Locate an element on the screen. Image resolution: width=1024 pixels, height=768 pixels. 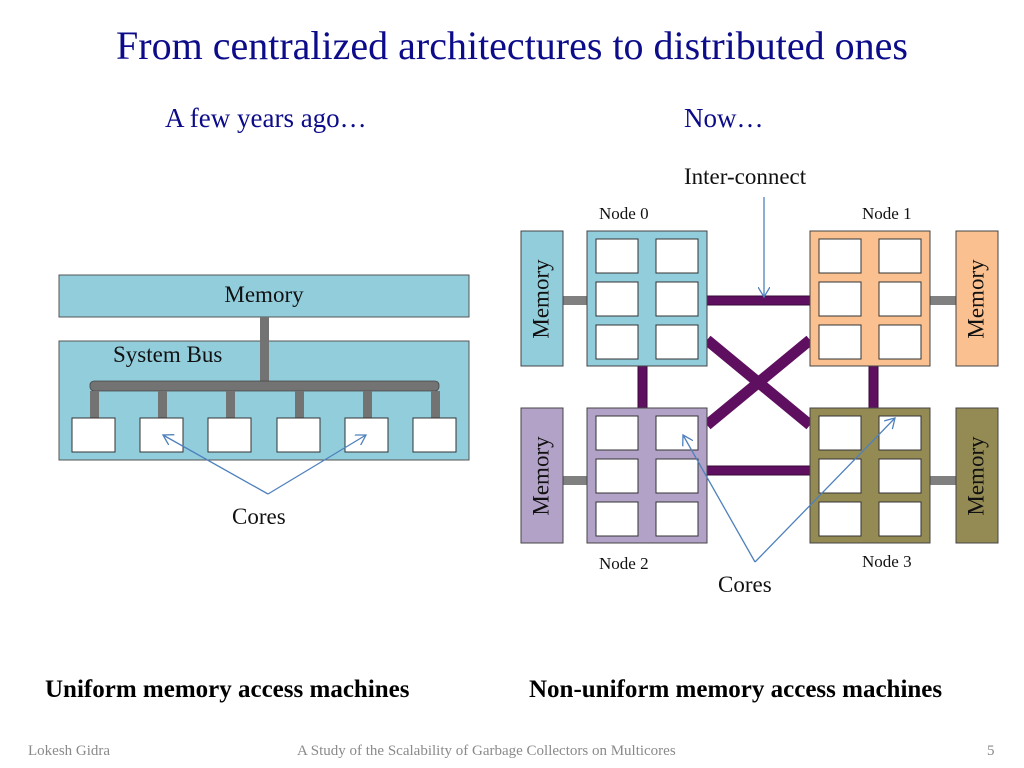
node3-label: Node 3 is located at coordinates (887, 561).